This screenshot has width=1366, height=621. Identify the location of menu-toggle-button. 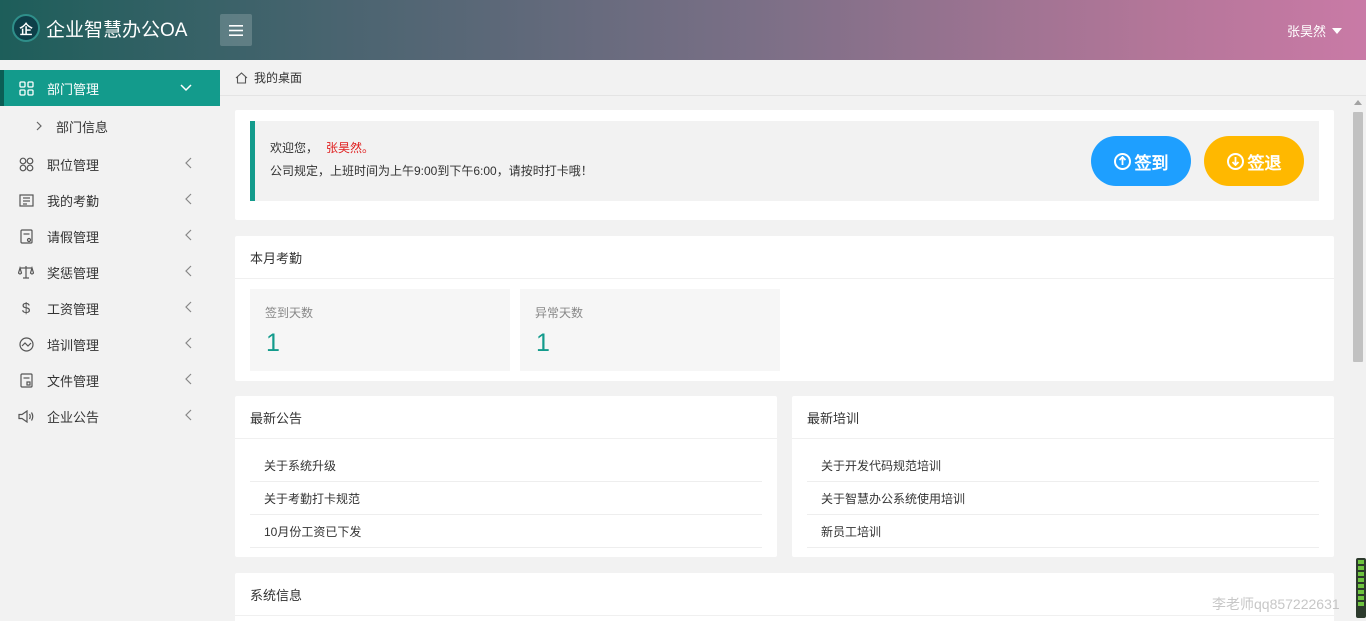
(236, 30).